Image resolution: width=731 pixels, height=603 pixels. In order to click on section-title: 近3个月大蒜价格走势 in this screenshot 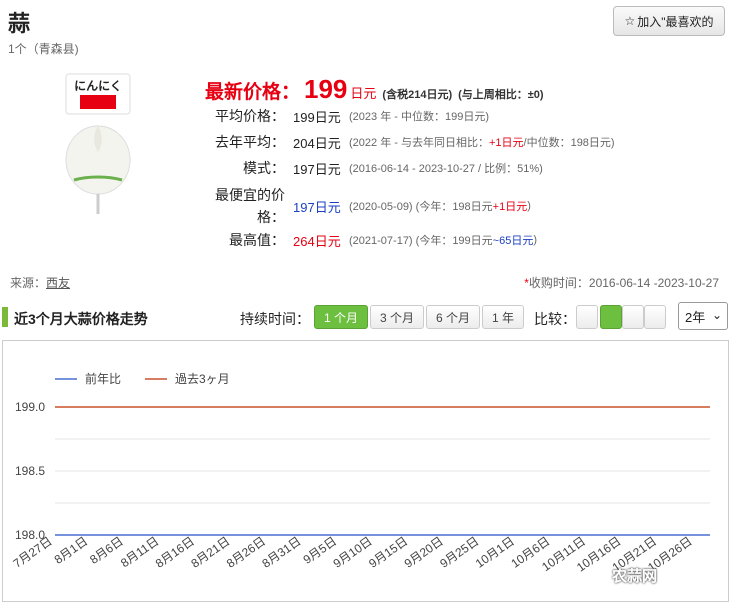, I will do `click(81, 319)`.